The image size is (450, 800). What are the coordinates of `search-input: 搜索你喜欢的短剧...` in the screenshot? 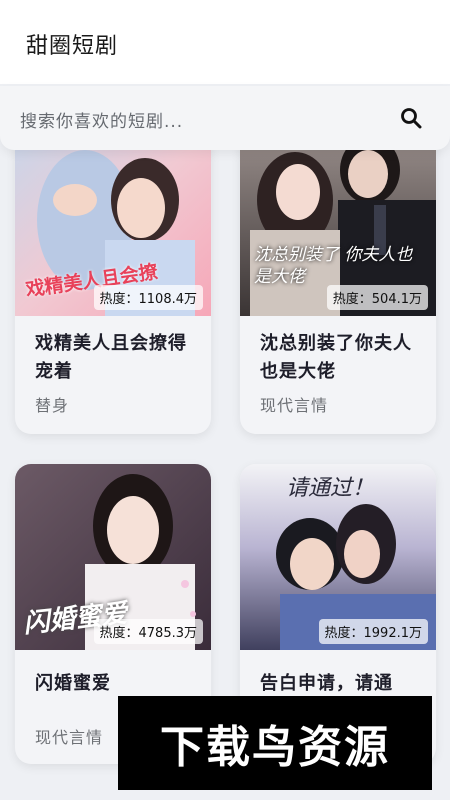 It's located at (101, 119).